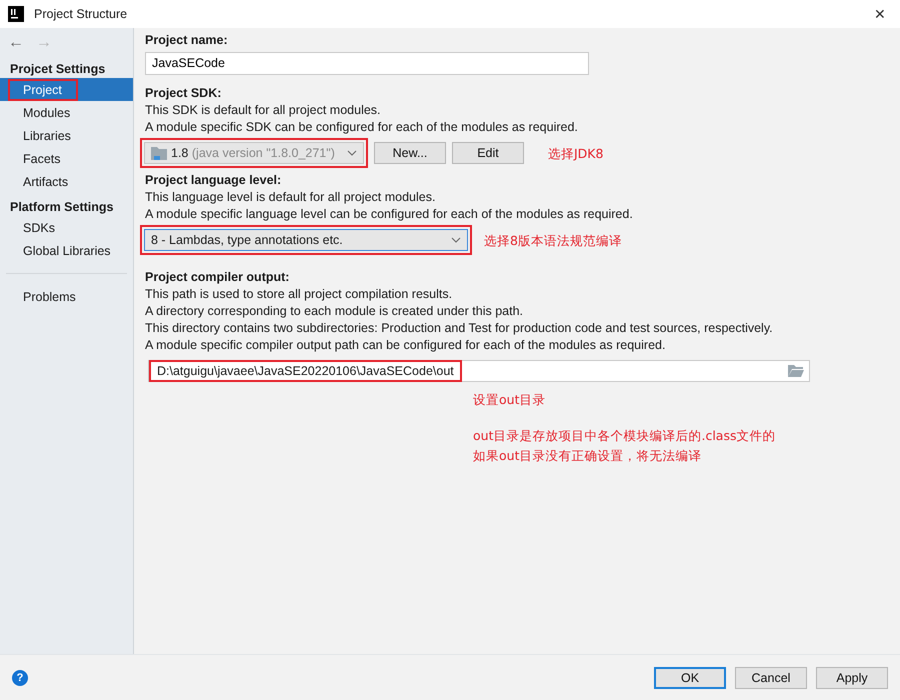 The height and width of the screenshot is (700, 900). Describe the element at coordinates (66, 89) in the screenshot. I see `sidebar-item: Project` at that location.